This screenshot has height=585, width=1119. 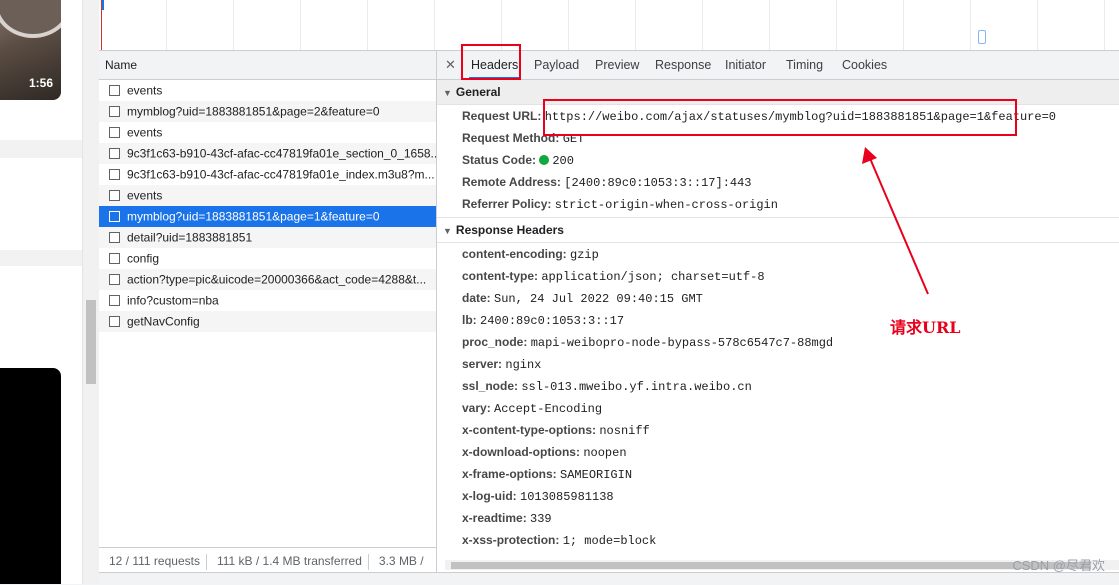 What do you see at coordinates (482, 364) in the screenshot?
I see `header-key: server:` at bounding box center [482, 364].